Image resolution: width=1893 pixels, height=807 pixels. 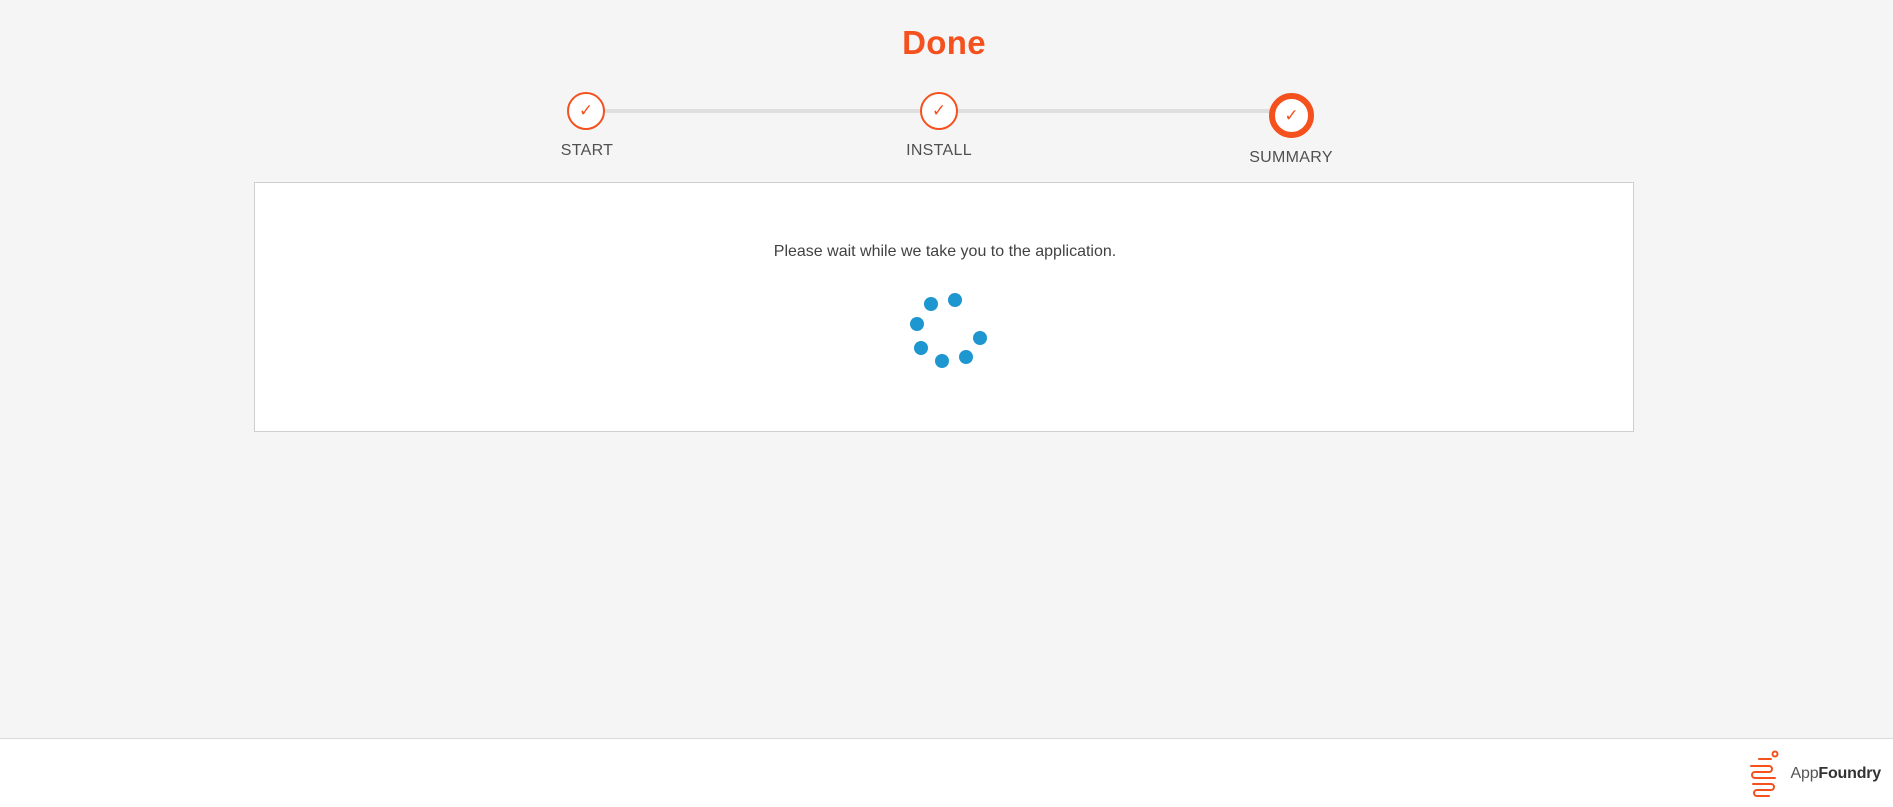 I want to click on loading-spinner-icon, so click(x=950, y=338).